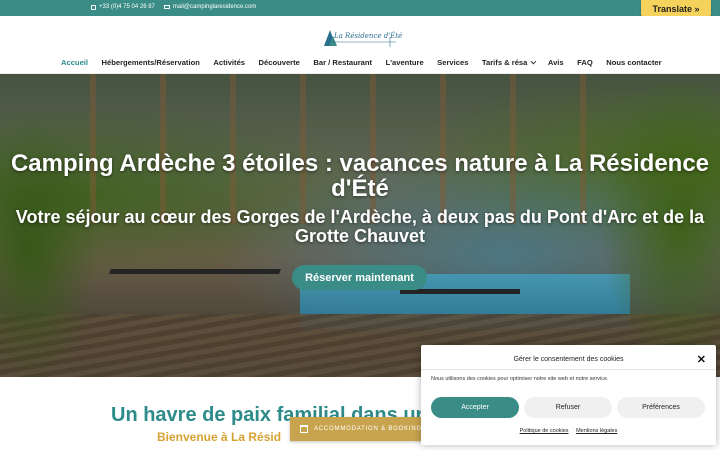 The width and height of the screenshot is (720, 450). I want to click on phone-icon, so click(93, 7).